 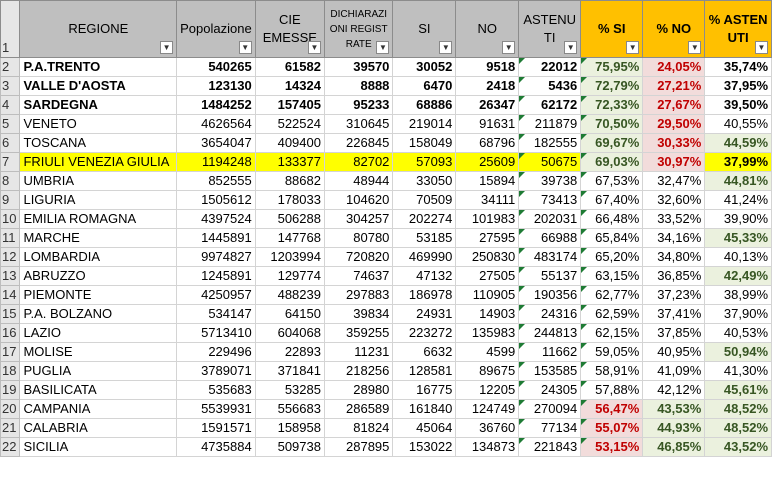 I want to click on cell-cie: 509738, so click(x=289, y=447).